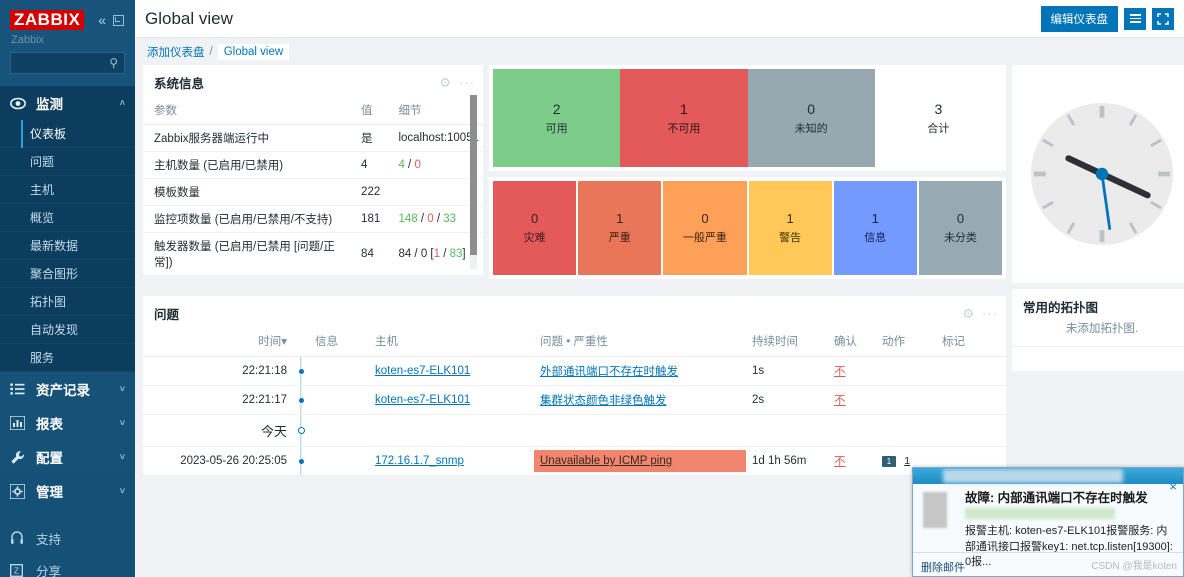 The width and height of the screenshot is (1184, 577). Describe the element at coordinates (253, 51) in the screenshot. I see `breadcrumb-current: Global view` at that location.